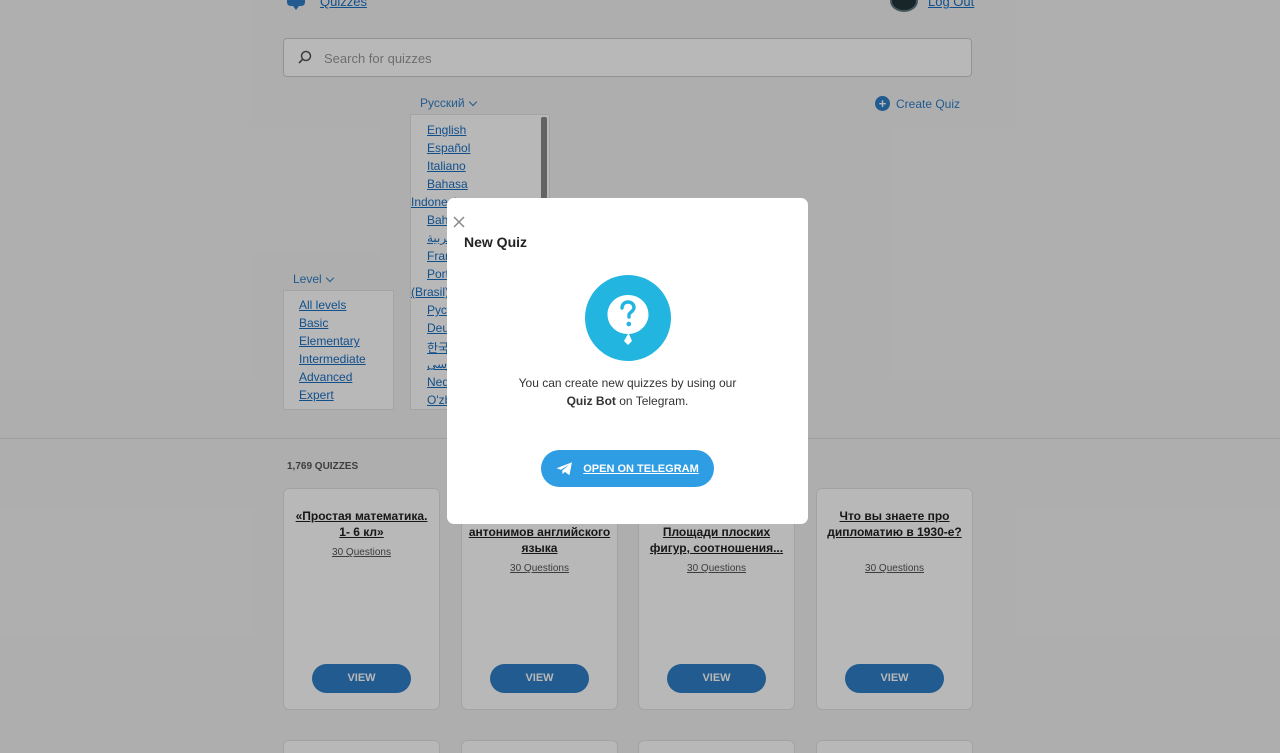 This screenshot has height=753, width=1280. Describe the element at coordinates (652, 401) in the screenshot. I see `modal-text-line2: on Telegram.` at that location.